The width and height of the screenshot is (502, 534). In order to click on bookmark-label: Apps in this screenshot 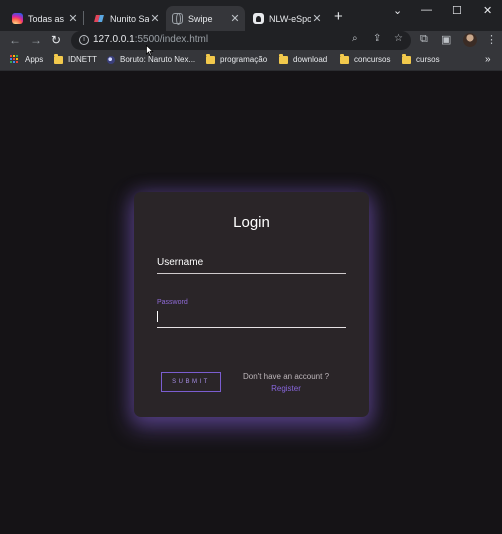, I will do `click(34, 59)`.